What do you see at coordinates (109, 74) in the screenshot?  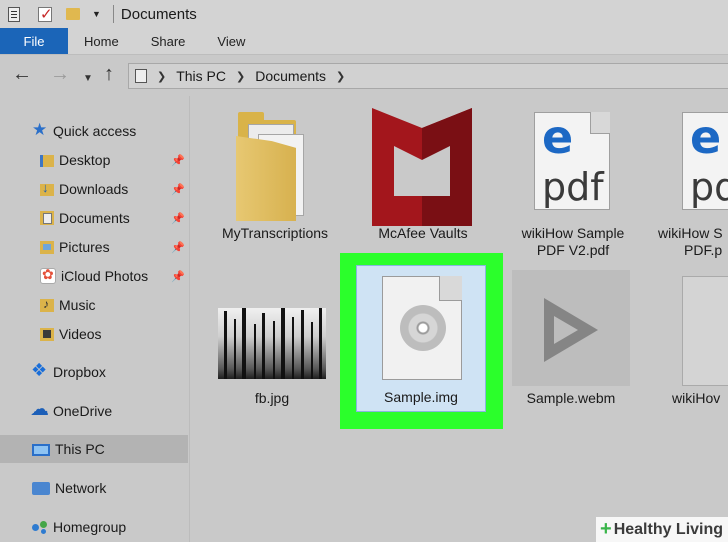 I see `up-arrow-icon: ↑` at bounding box center [109, 74].